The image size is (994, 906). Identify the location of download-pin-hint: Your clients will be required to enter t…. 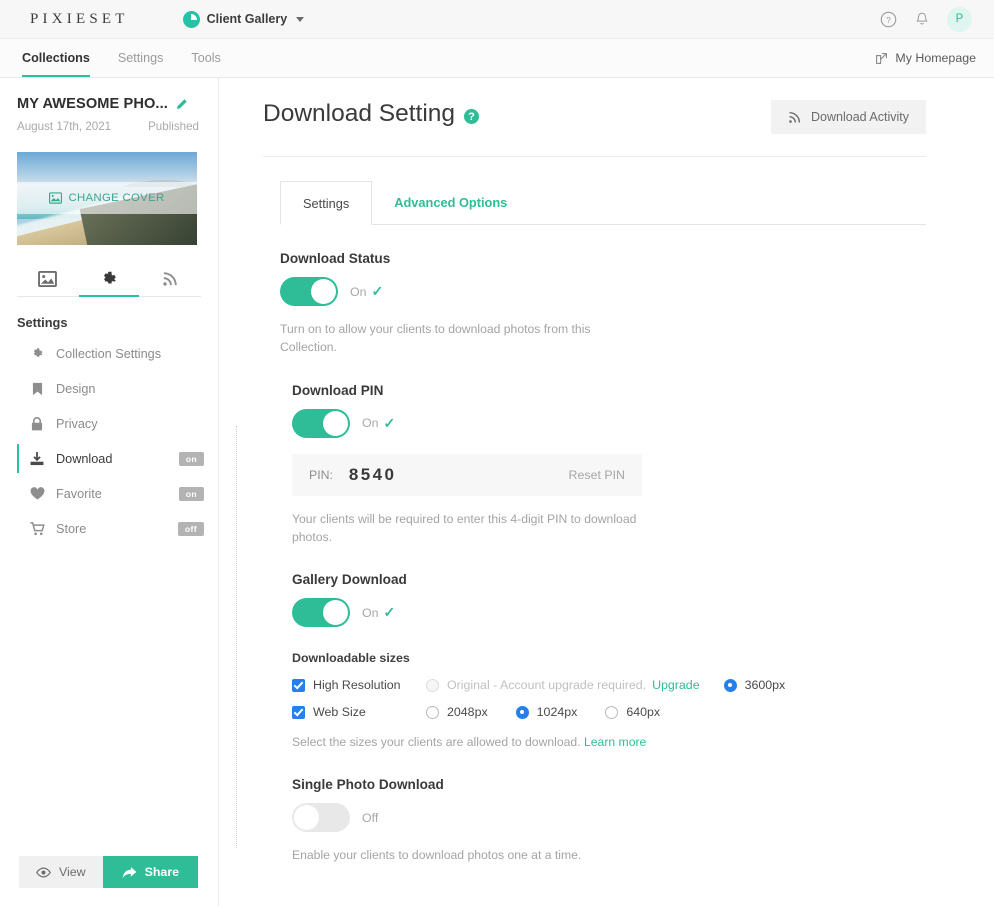
(464, 527).